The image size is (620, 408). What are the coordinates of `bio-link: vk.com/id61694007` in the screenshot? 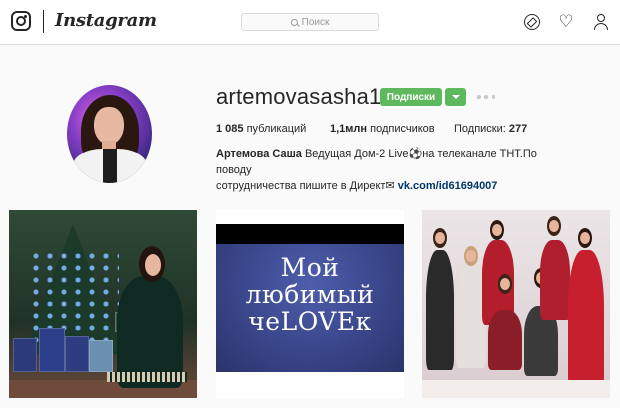 It's located at (448, 186).